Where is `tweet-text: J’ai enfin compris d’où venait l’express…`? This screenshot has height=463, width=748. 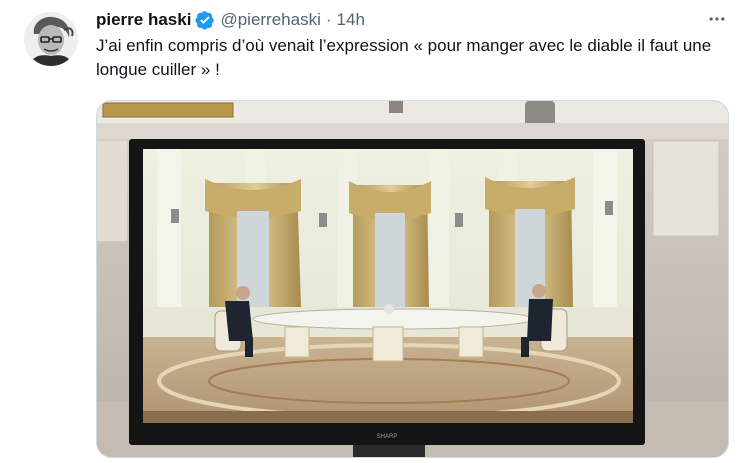 tweet-text: J’ai enfin compris d’où venait l’express… is located at coordinates (404, 57).